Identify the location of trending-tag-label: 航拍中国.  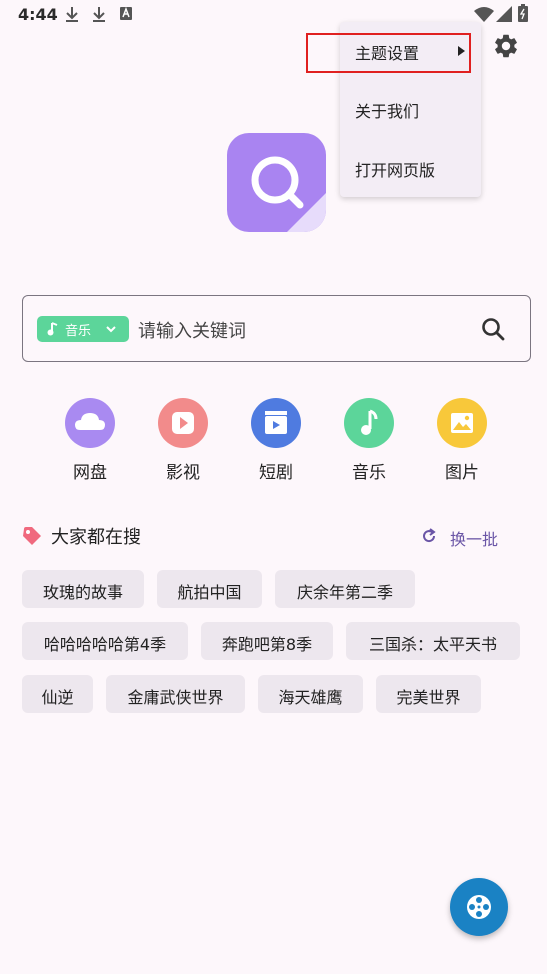
(209, 592).